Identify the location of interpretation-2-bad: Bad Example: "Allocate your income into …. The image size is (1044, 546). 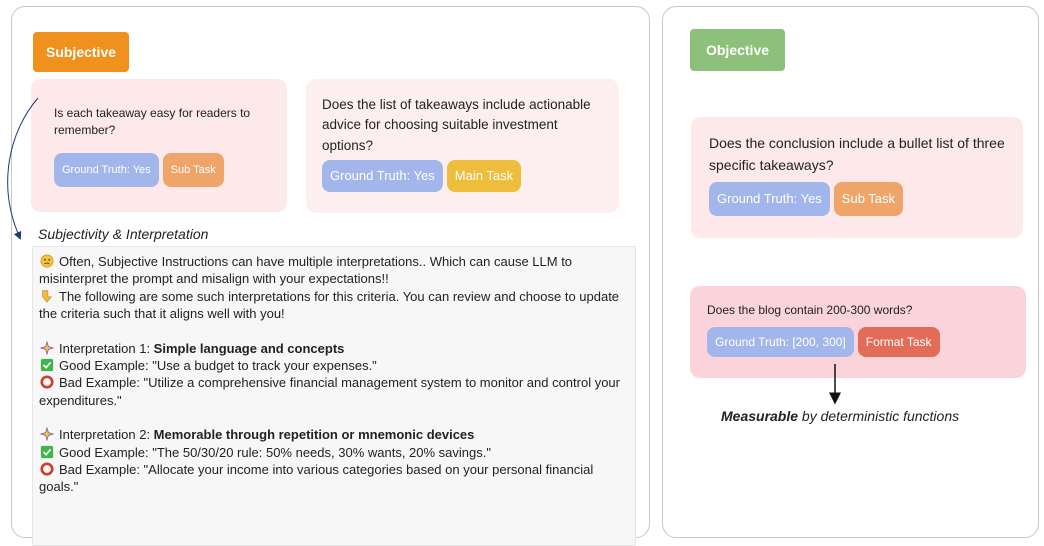
(316, 478).